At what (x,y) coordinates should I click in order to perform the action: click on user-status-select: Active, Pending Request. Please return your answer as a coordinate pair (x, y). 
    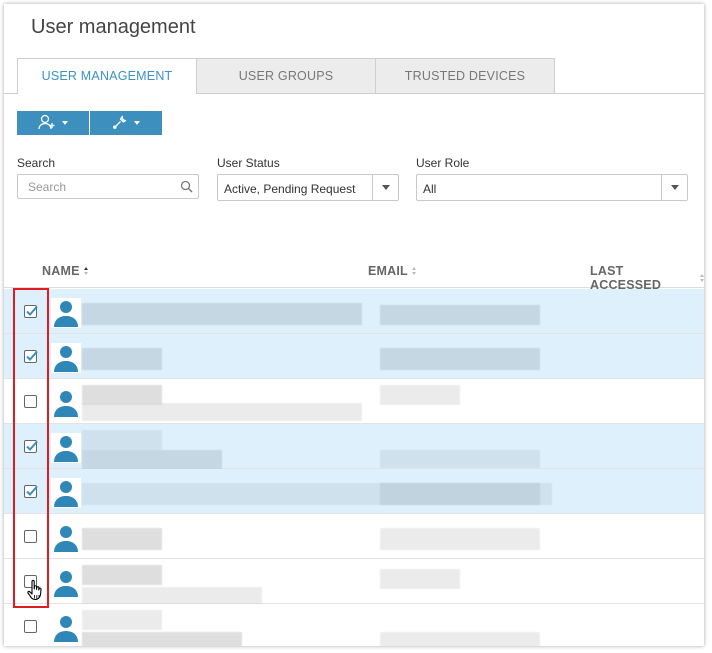
    Looking at the image, I should click on (308, 187).